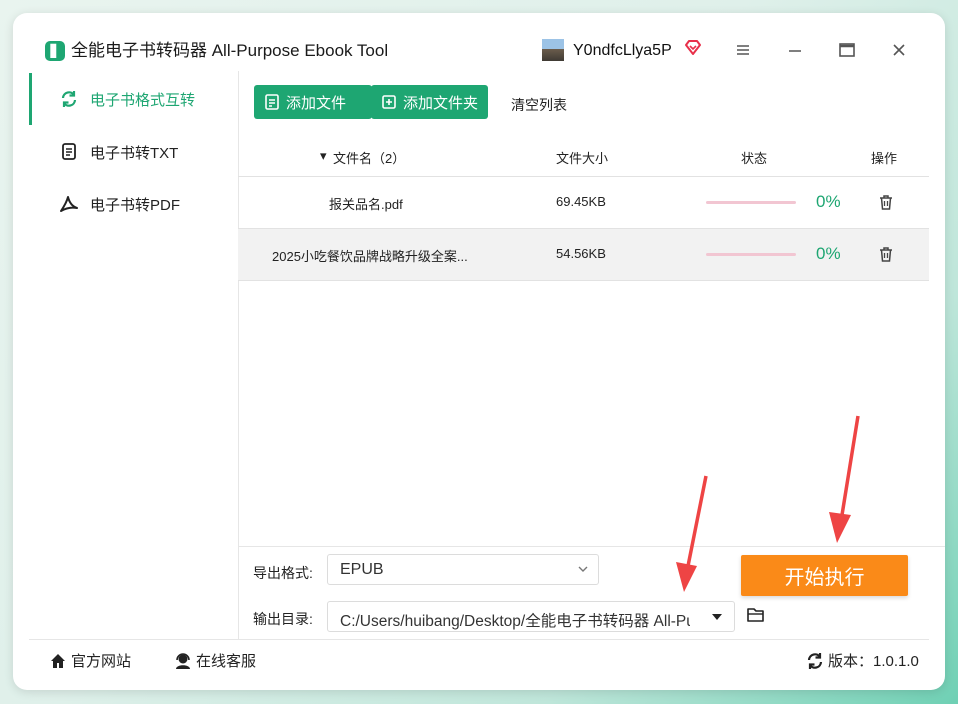  Describe the element at coordinates (768, 503) in the screenshot. I see `annotation-arrows` at that location.